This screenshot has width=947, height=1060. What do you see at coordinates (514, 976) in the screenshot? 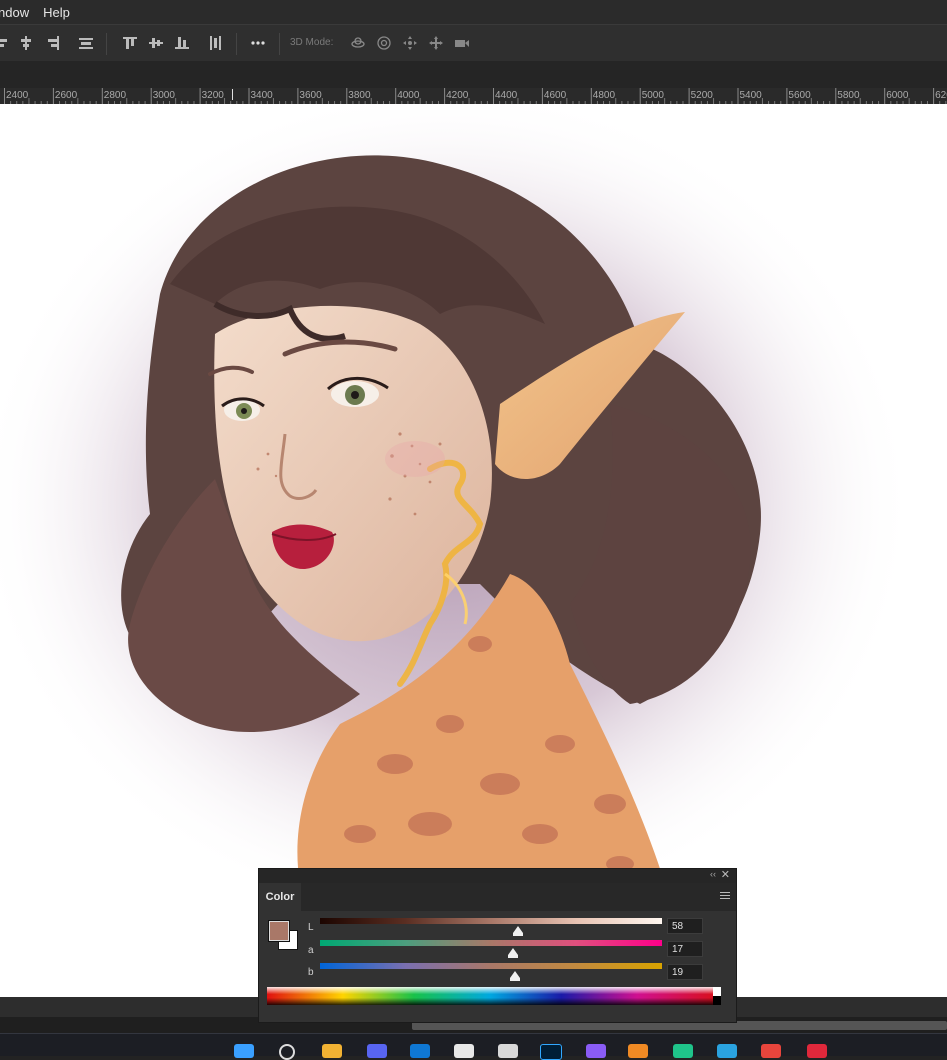
I see `channel-b-slider-thumb` at bounding box center [514, 976].